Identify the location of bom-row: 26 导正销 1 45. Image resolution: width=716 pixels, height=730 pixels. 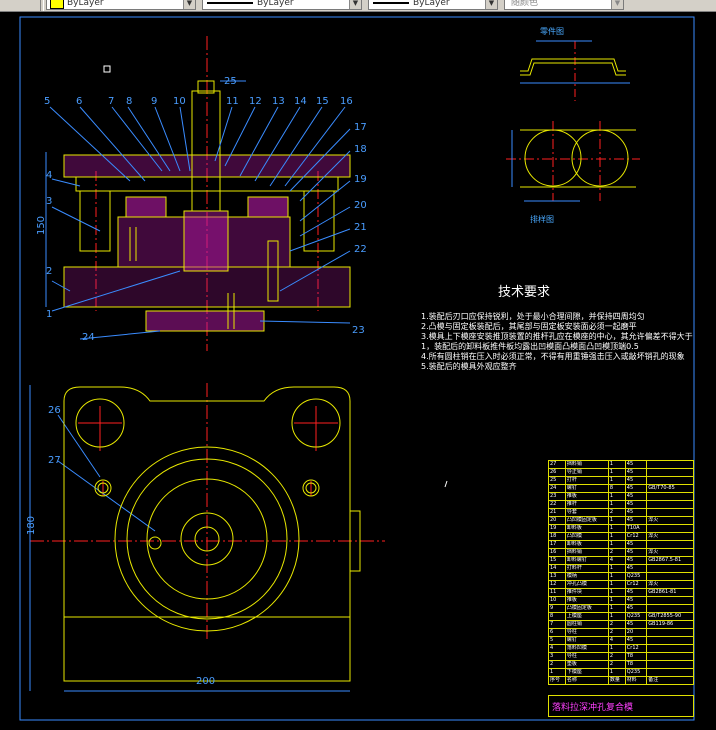
(621, 472).